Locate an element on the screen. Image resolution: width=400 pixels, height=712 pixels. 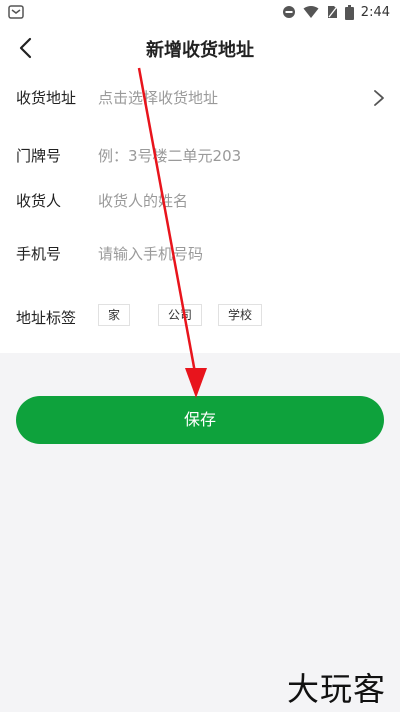
nav-bar: 新增收货地址 is located at coordinates (200, 47).